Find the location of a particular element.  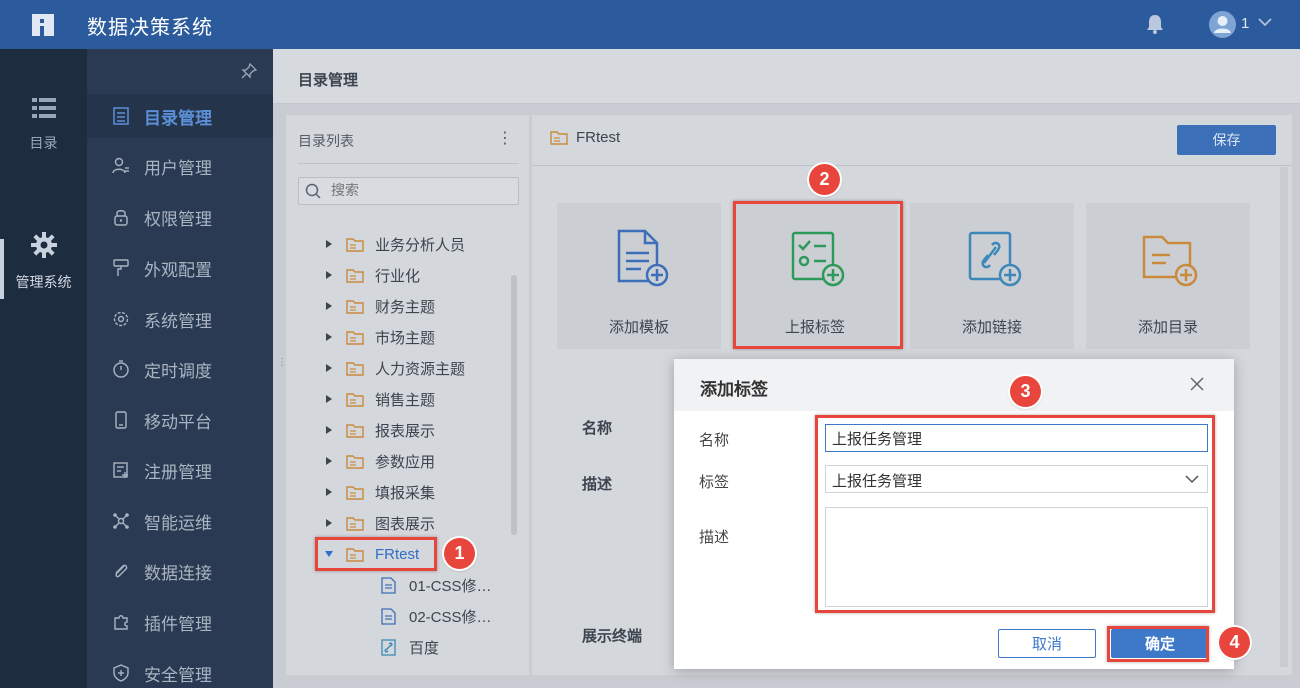

breadcrumb: 目录管理 is located at coordinates (786, 76).